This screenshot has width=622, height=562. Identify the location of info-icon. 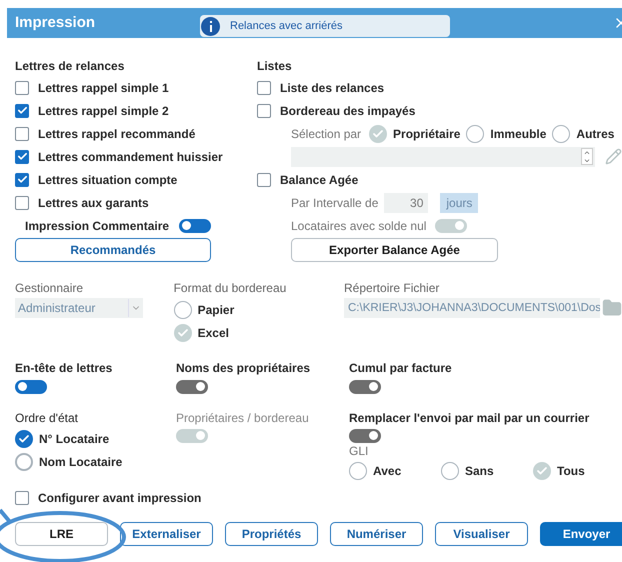
(210, 26).